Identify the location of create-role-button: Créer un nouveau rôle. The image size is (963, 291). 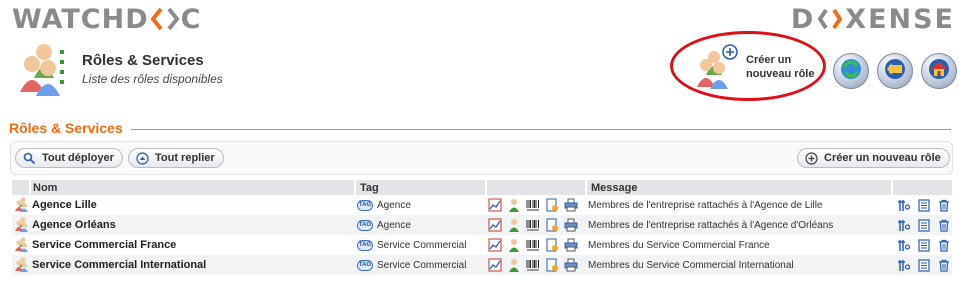
(873, 158).